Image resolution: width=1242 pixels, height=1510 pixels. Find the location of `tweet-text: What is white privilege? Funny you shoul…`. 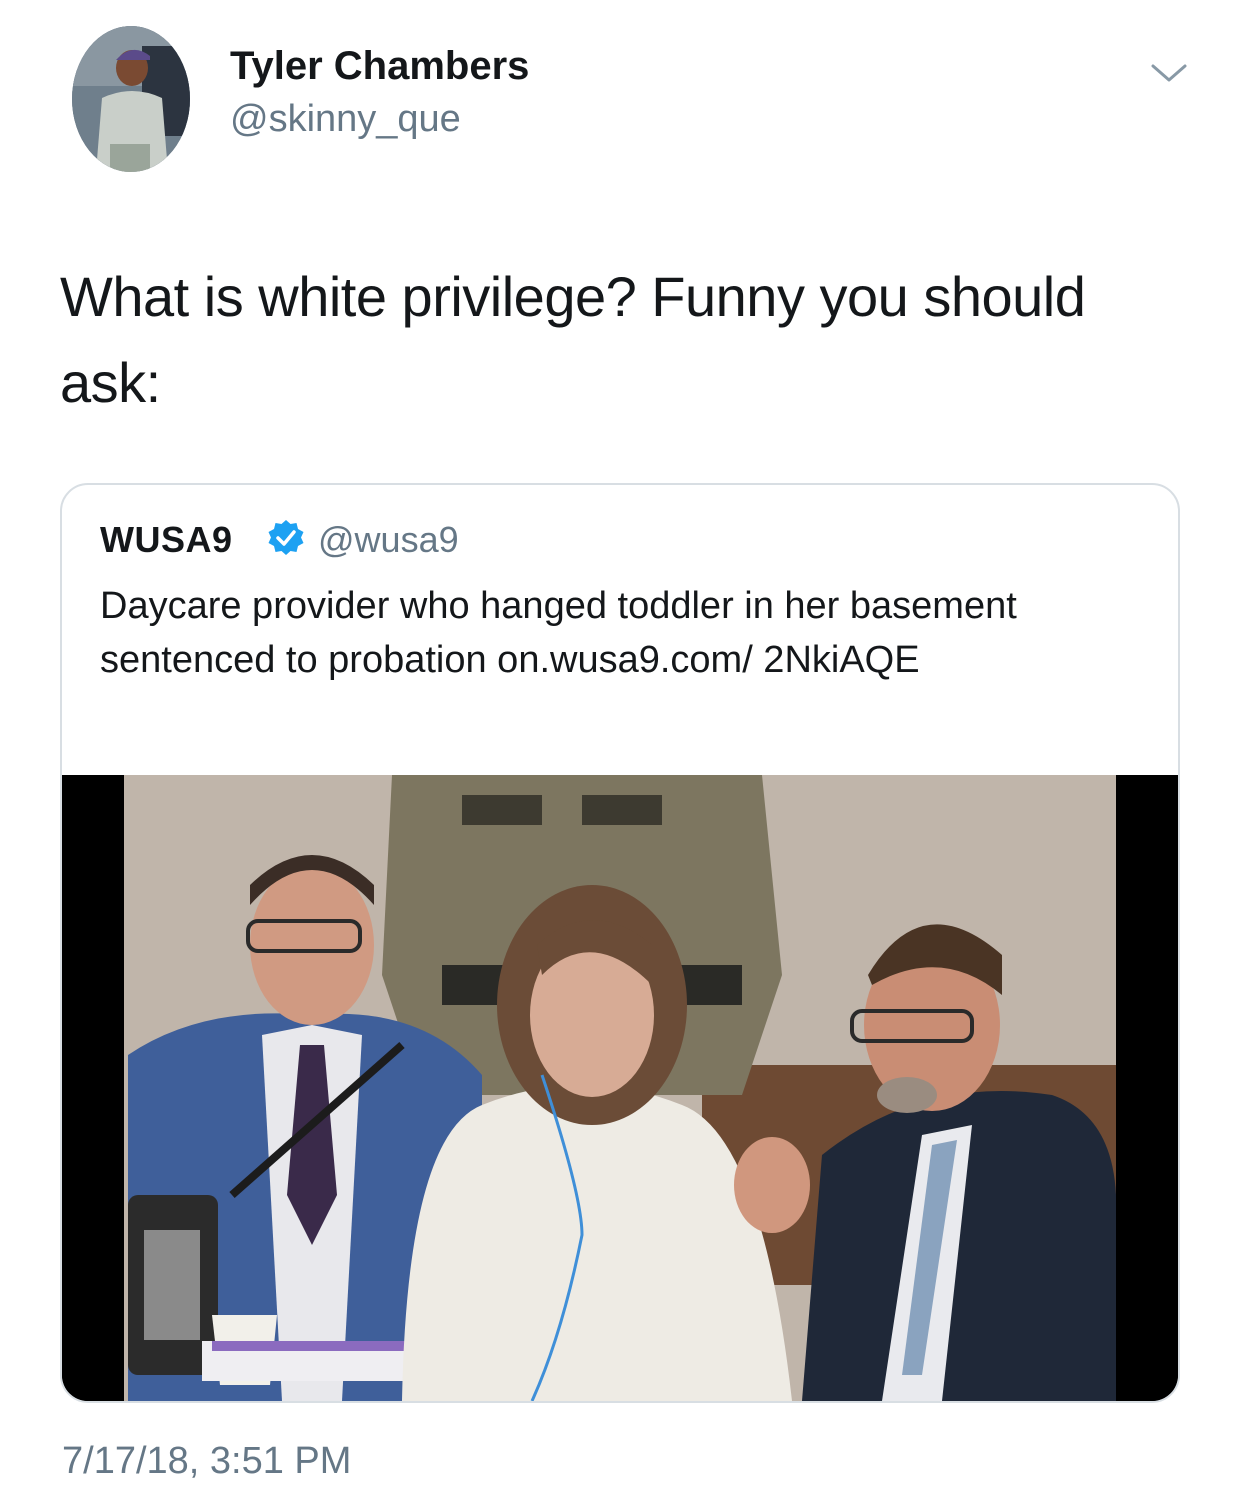

tweet-text: What is white privilege? Funny you shoul… is located at coordinates (573, 339).